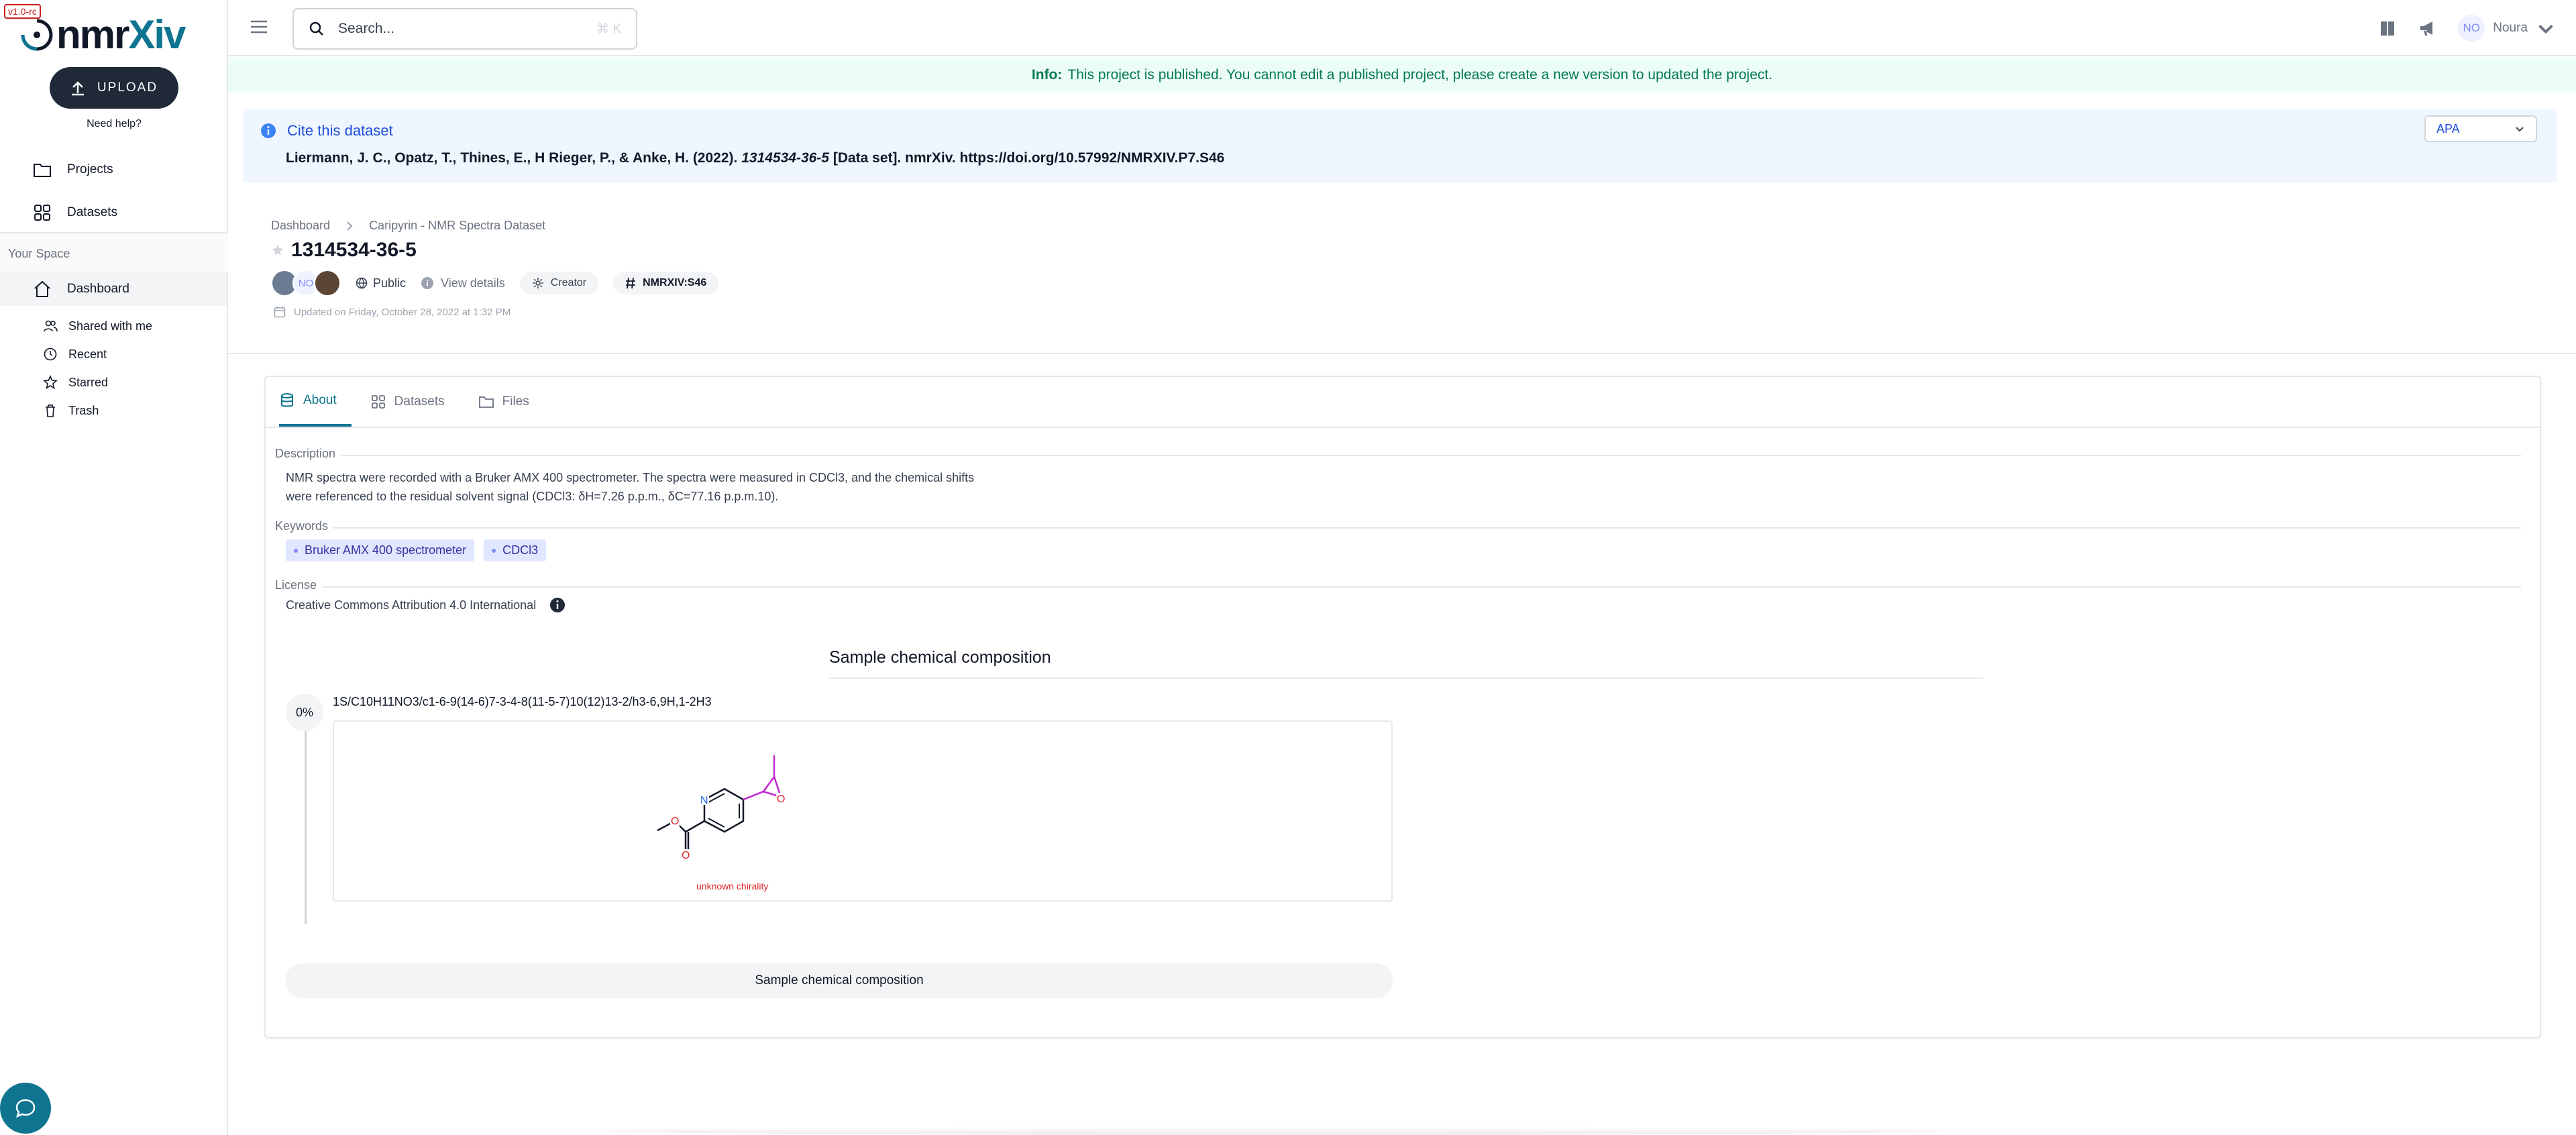 The image size is (2576, 1135). Describe the element at coordinates (50, 411) in the screenshot. I see `trash-icon` at that location.